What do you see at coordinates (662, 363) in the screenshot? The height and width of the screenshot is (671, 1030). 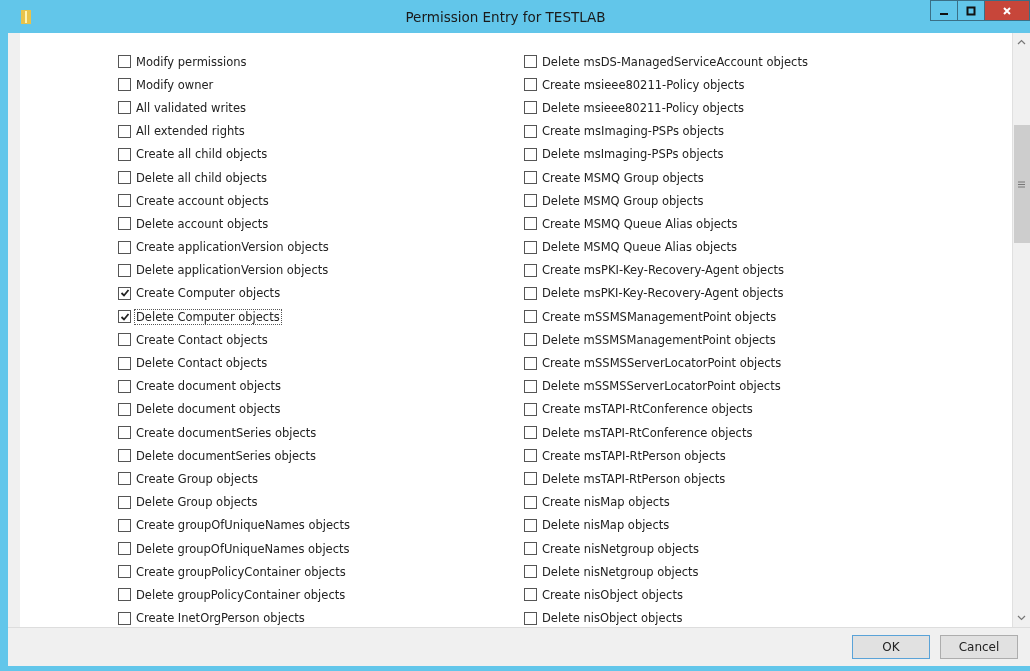 I see `checkbox-label: Create mSSMSServerLocatorPoint objects` at bounding box center [662, 363].